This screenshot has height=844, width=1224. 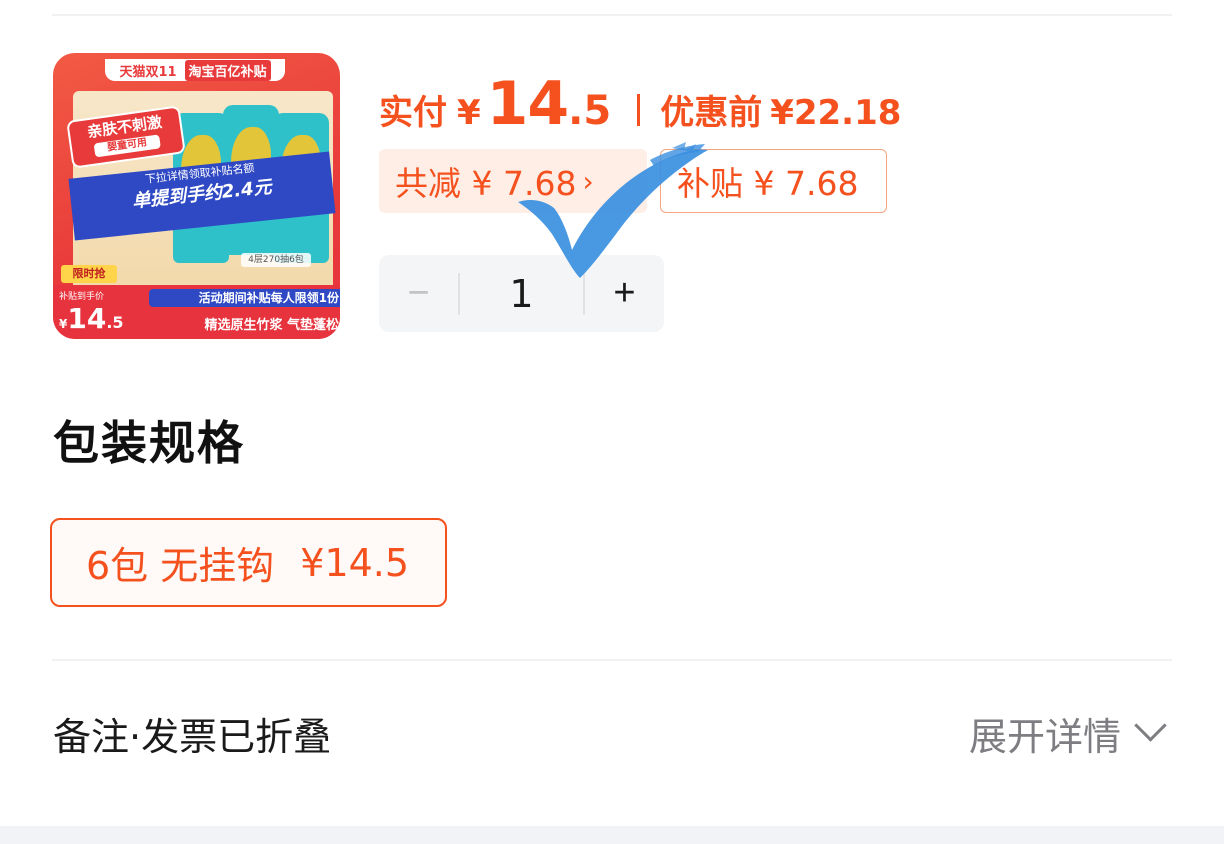 What do you see at coordinates (271, 325) in the screenshot?
I see `image-feature-line: 精选原生竹浆 气垫蓬松` at bounding box center [271, 325].